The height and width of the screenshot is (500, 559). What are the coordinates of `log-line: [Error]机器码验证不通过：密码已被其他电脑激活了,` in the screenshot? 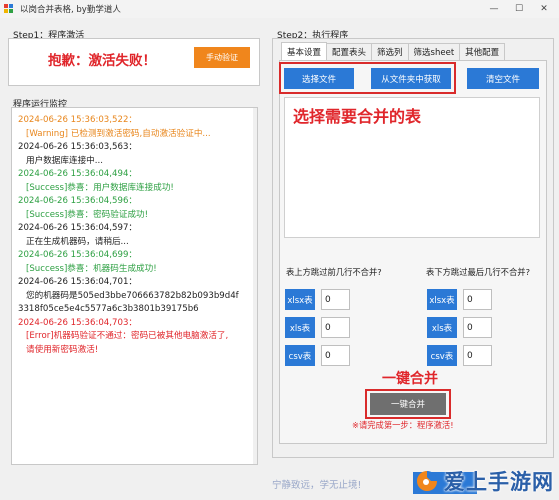 It's located at (127, 336).